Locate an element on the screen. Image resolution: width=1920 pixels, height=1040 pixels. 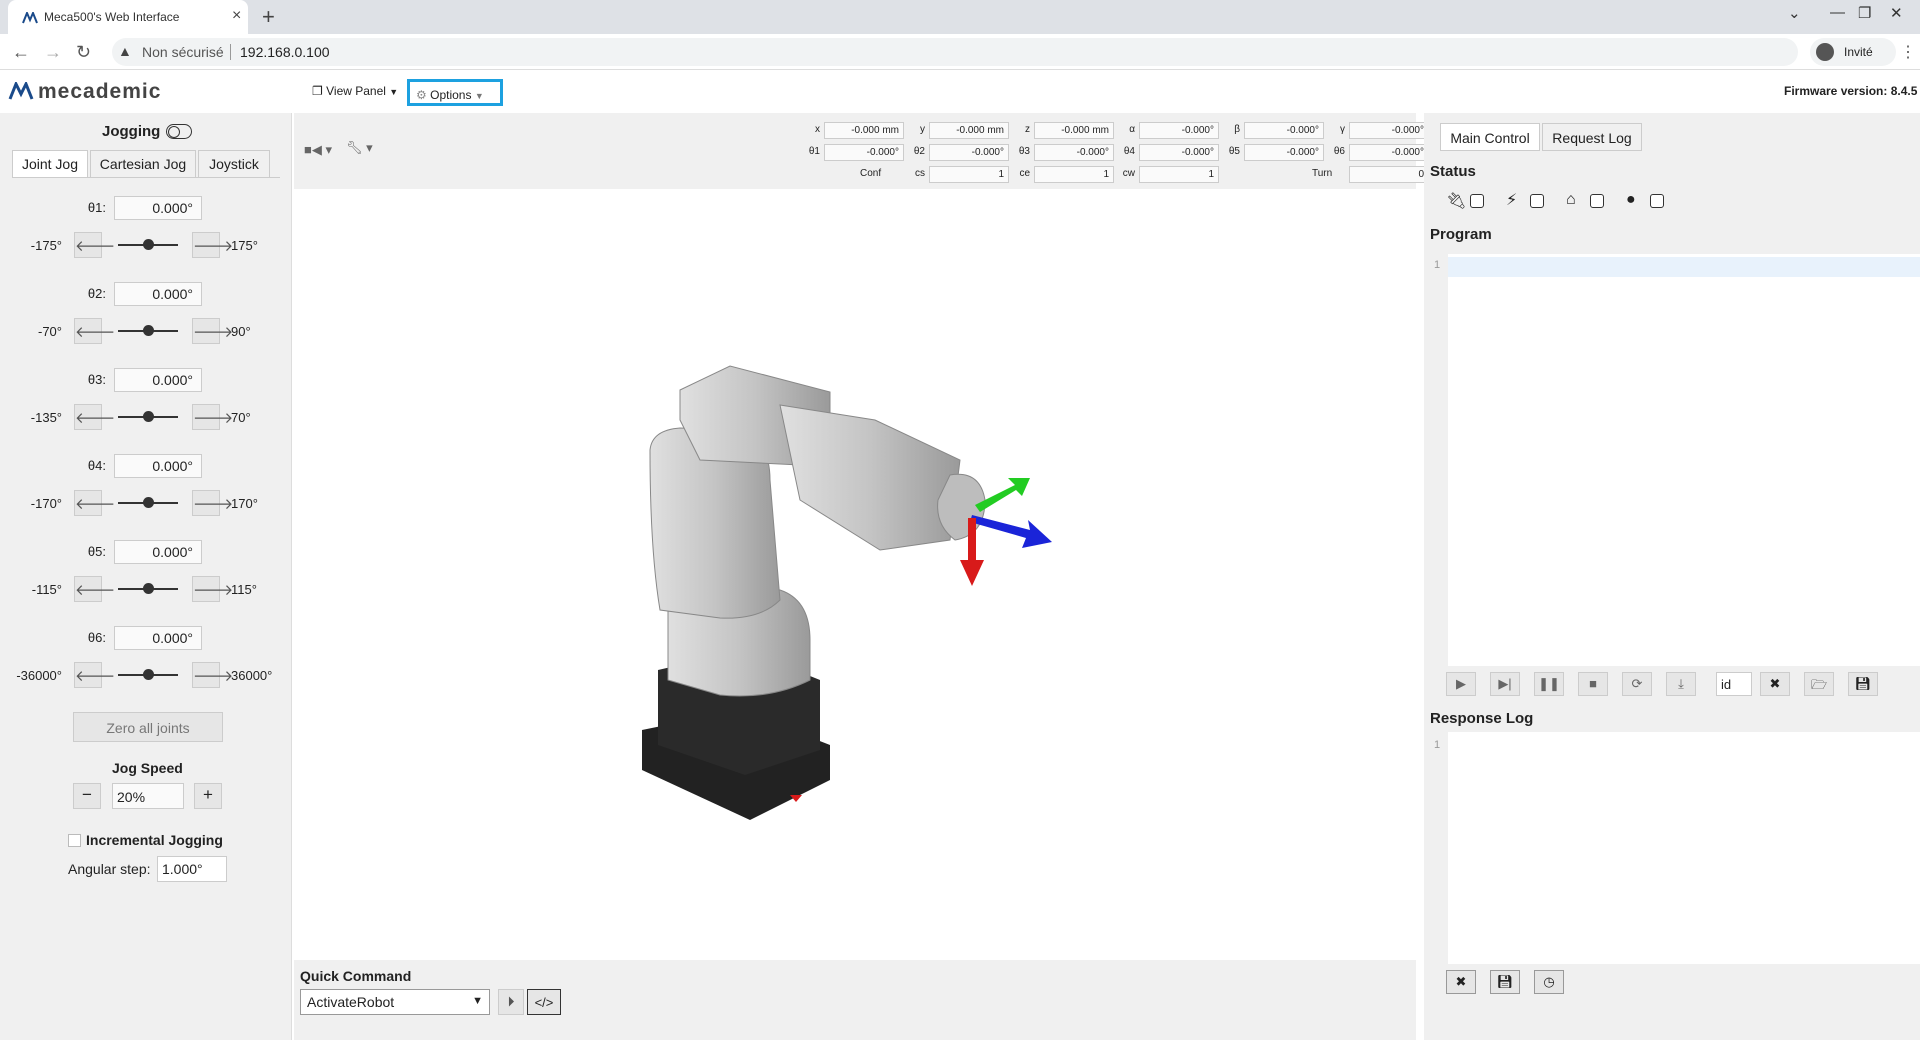
arrow-right-icon: 🡒 is located at coordinates (213, 246).